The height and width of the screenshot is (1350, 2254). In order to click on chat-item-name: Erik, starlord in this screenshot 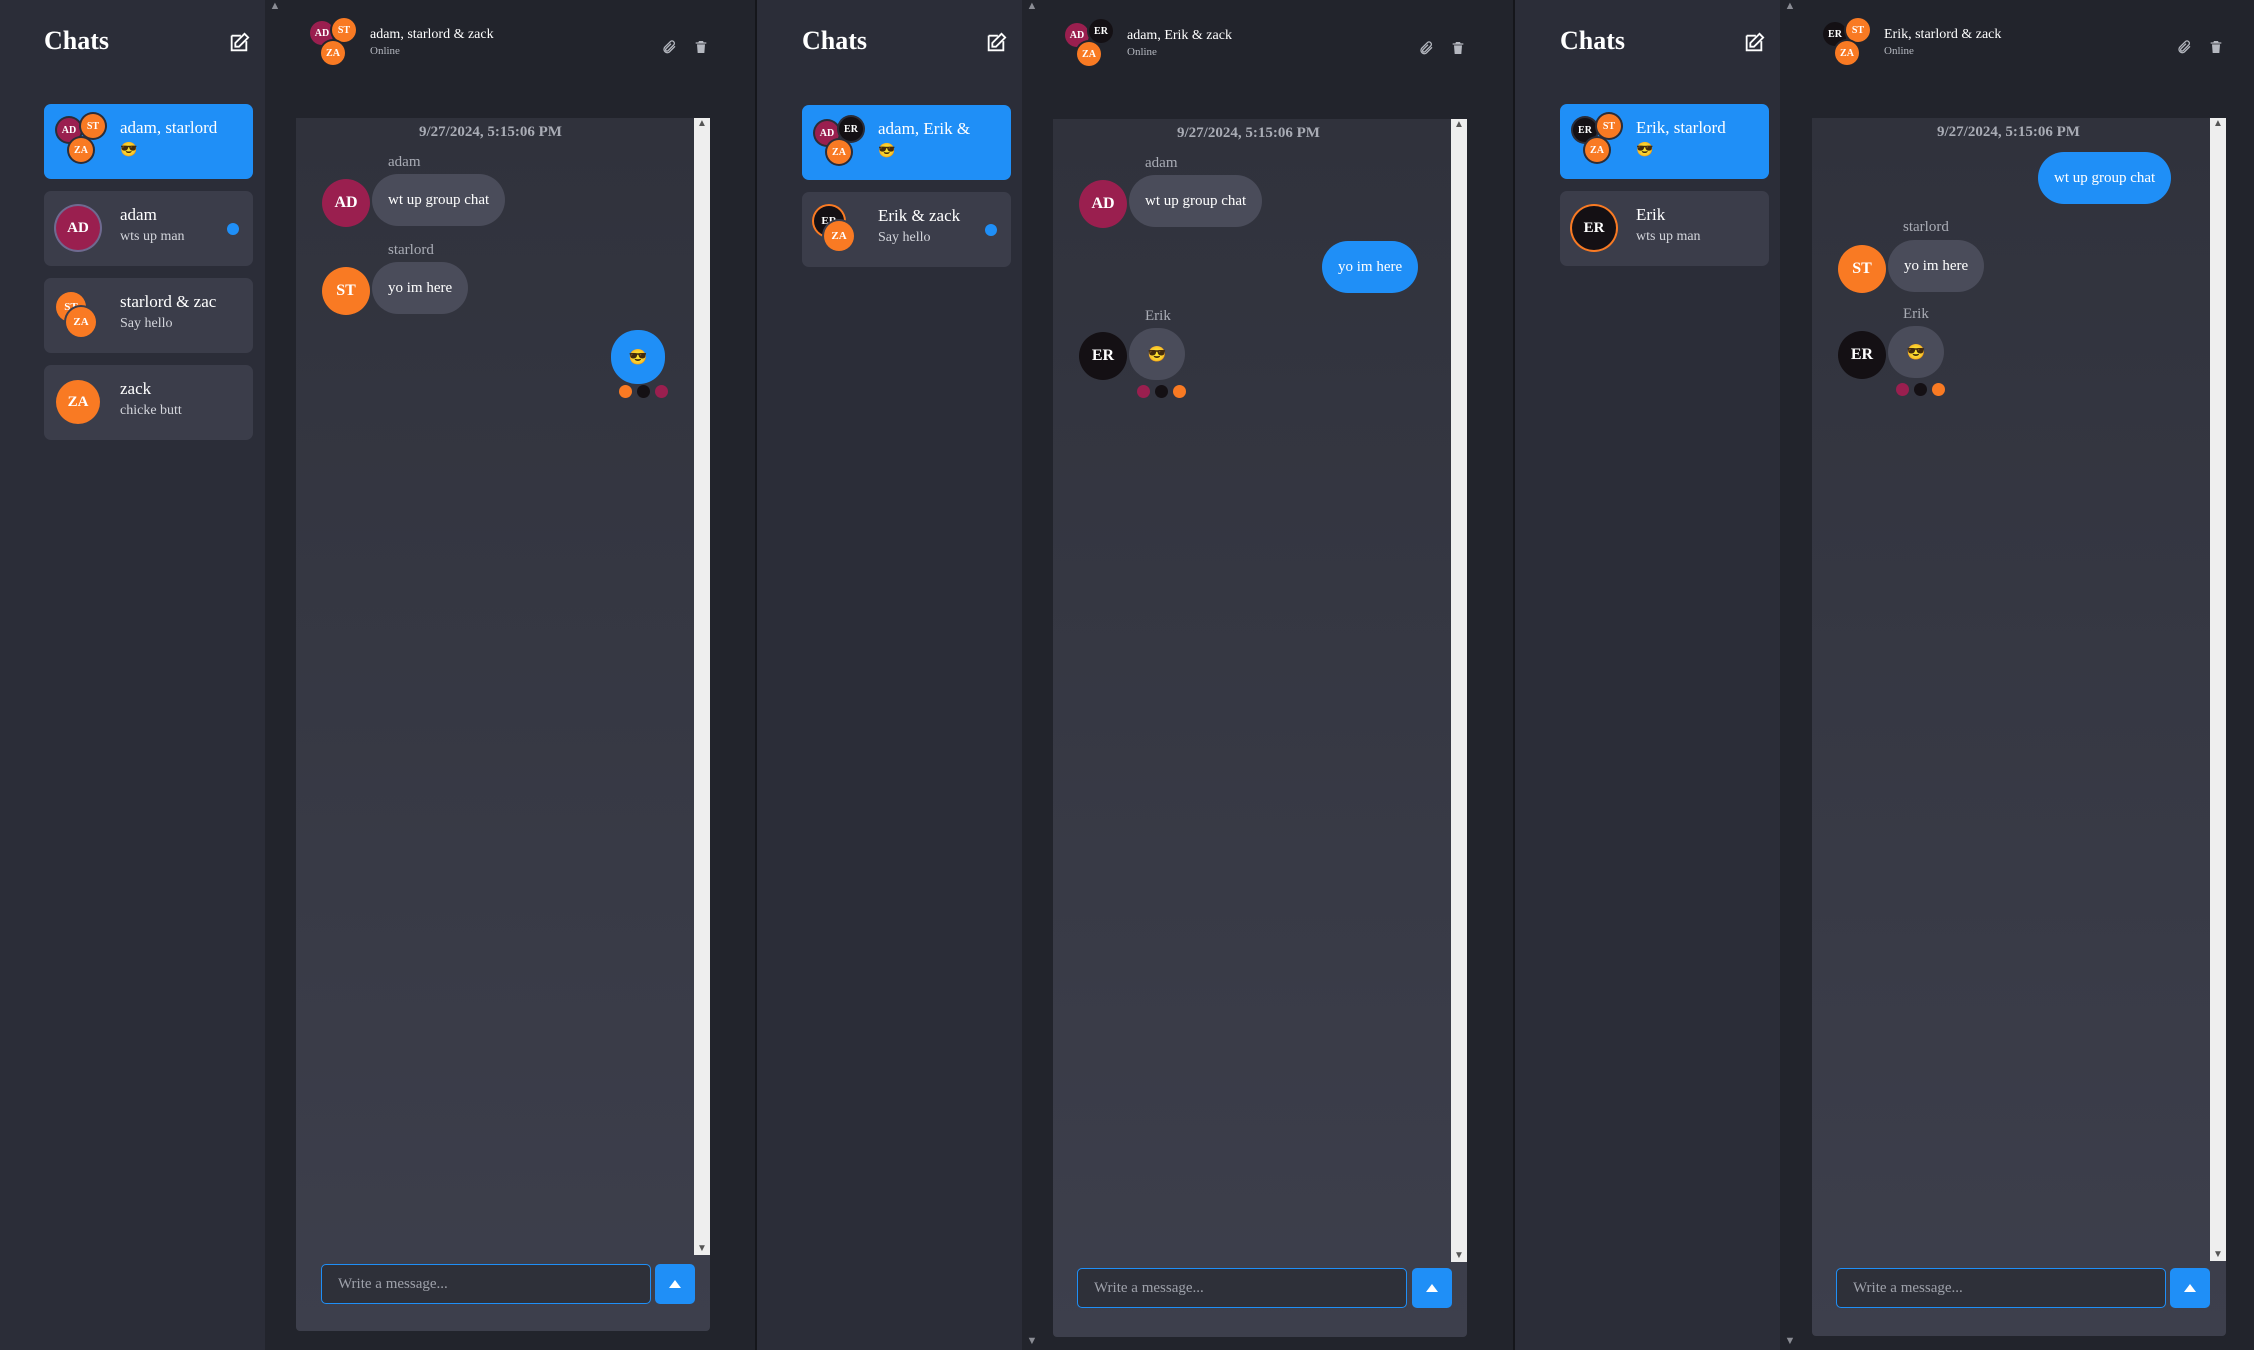, I will do `click(1681, 127)`.